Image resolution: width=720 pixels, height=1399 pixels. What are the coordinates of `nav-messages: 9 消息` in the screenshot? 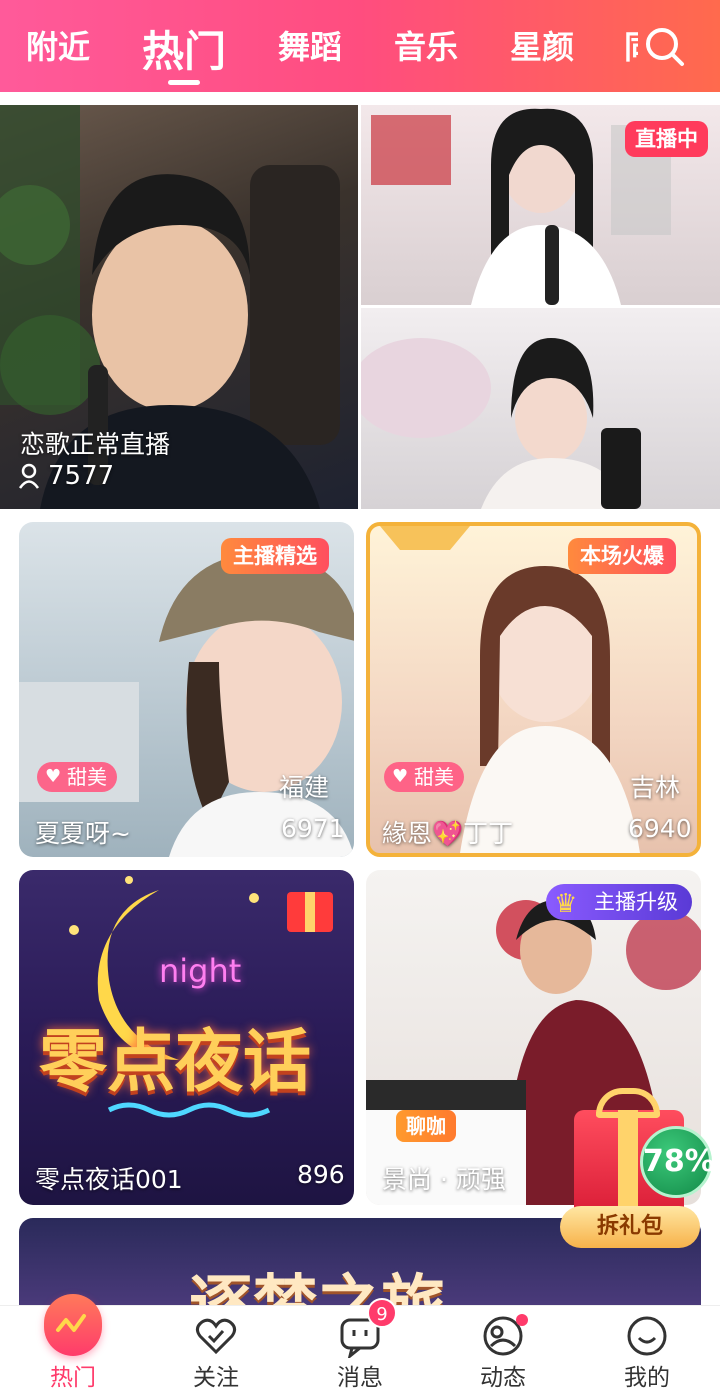 It's located at (360, 1348).